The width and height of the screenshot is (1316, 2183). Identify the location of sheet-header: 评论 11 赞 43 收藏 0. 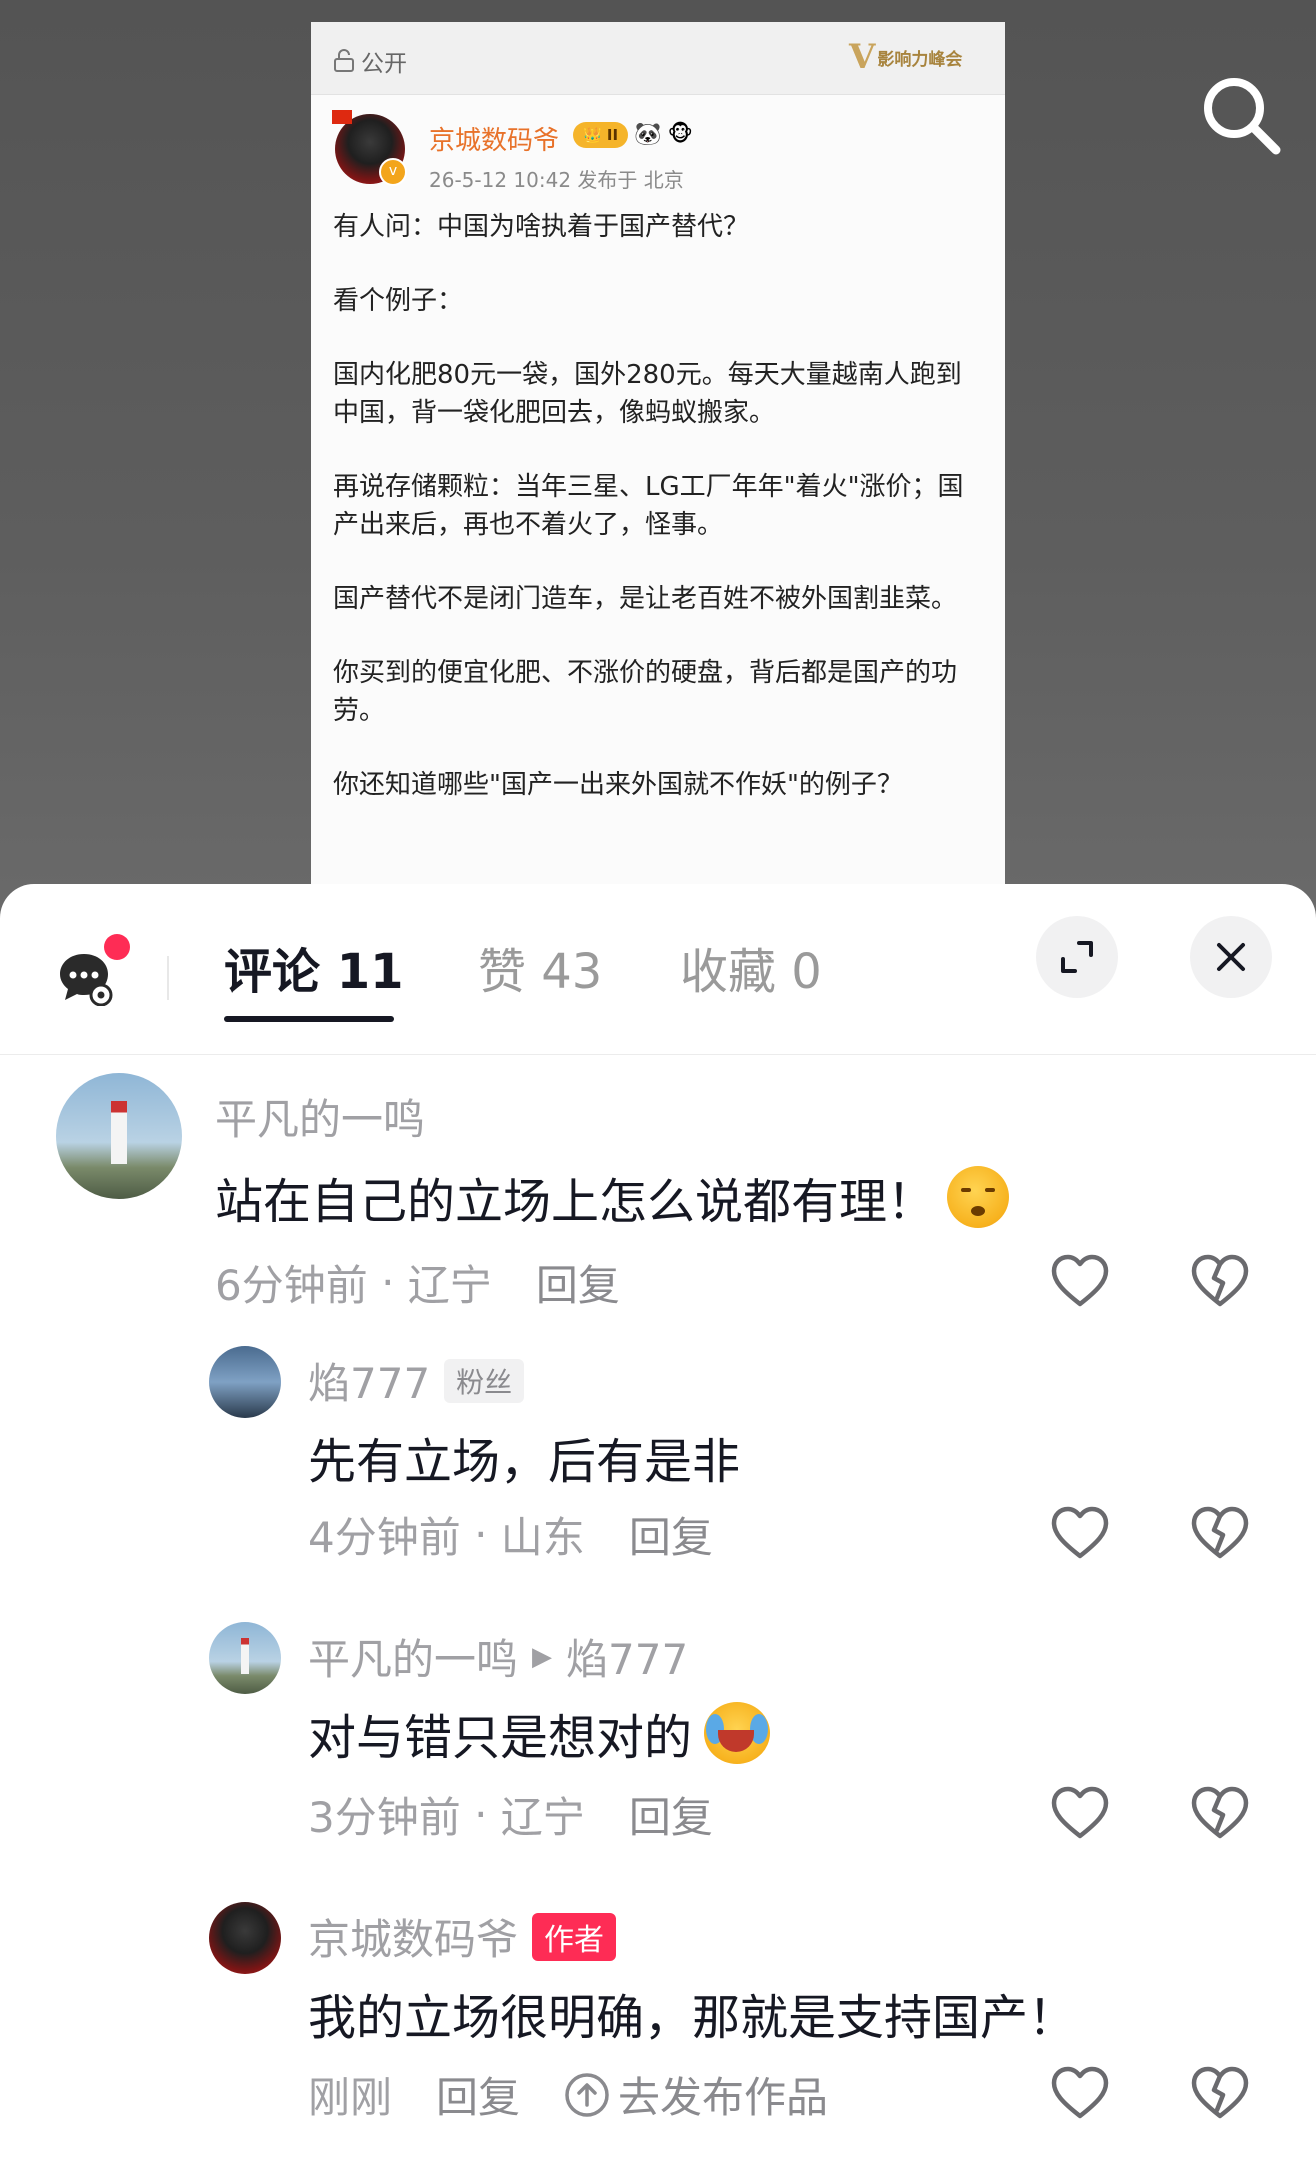
(658, 969).